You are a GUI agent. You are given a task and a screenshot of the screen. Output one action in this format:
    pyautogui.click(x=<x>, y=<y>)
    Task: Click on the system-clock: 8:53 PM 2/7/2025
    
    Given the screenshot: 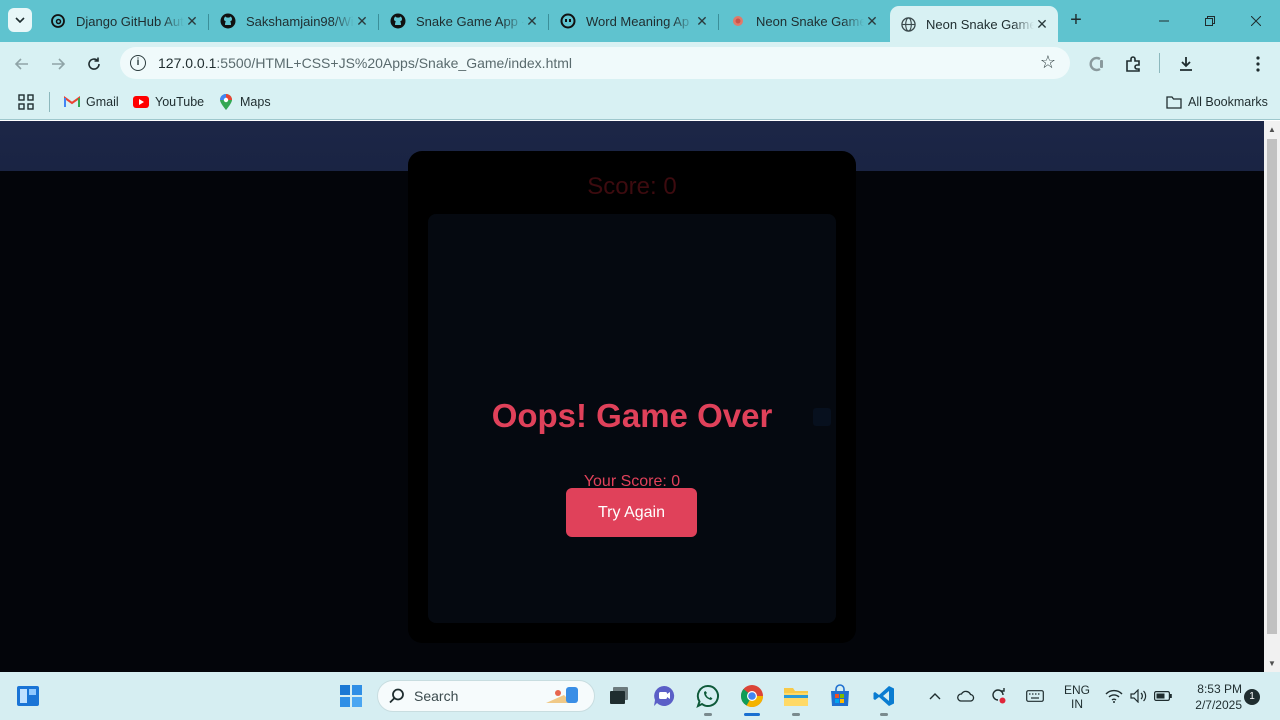 What is the action you would take?
    pyautogui.click(x=1211, y=697)
    